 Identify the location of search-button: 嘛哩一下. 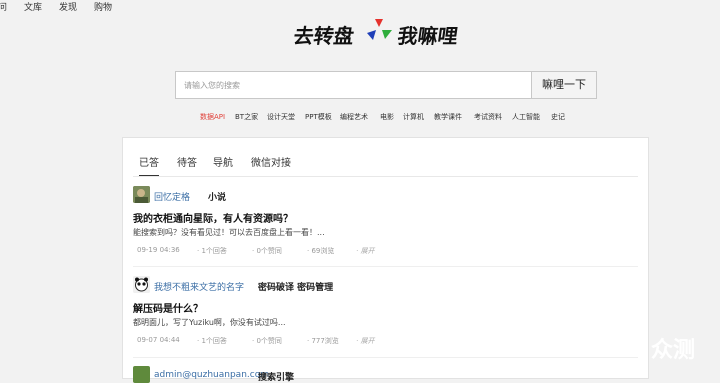
(564, 85).